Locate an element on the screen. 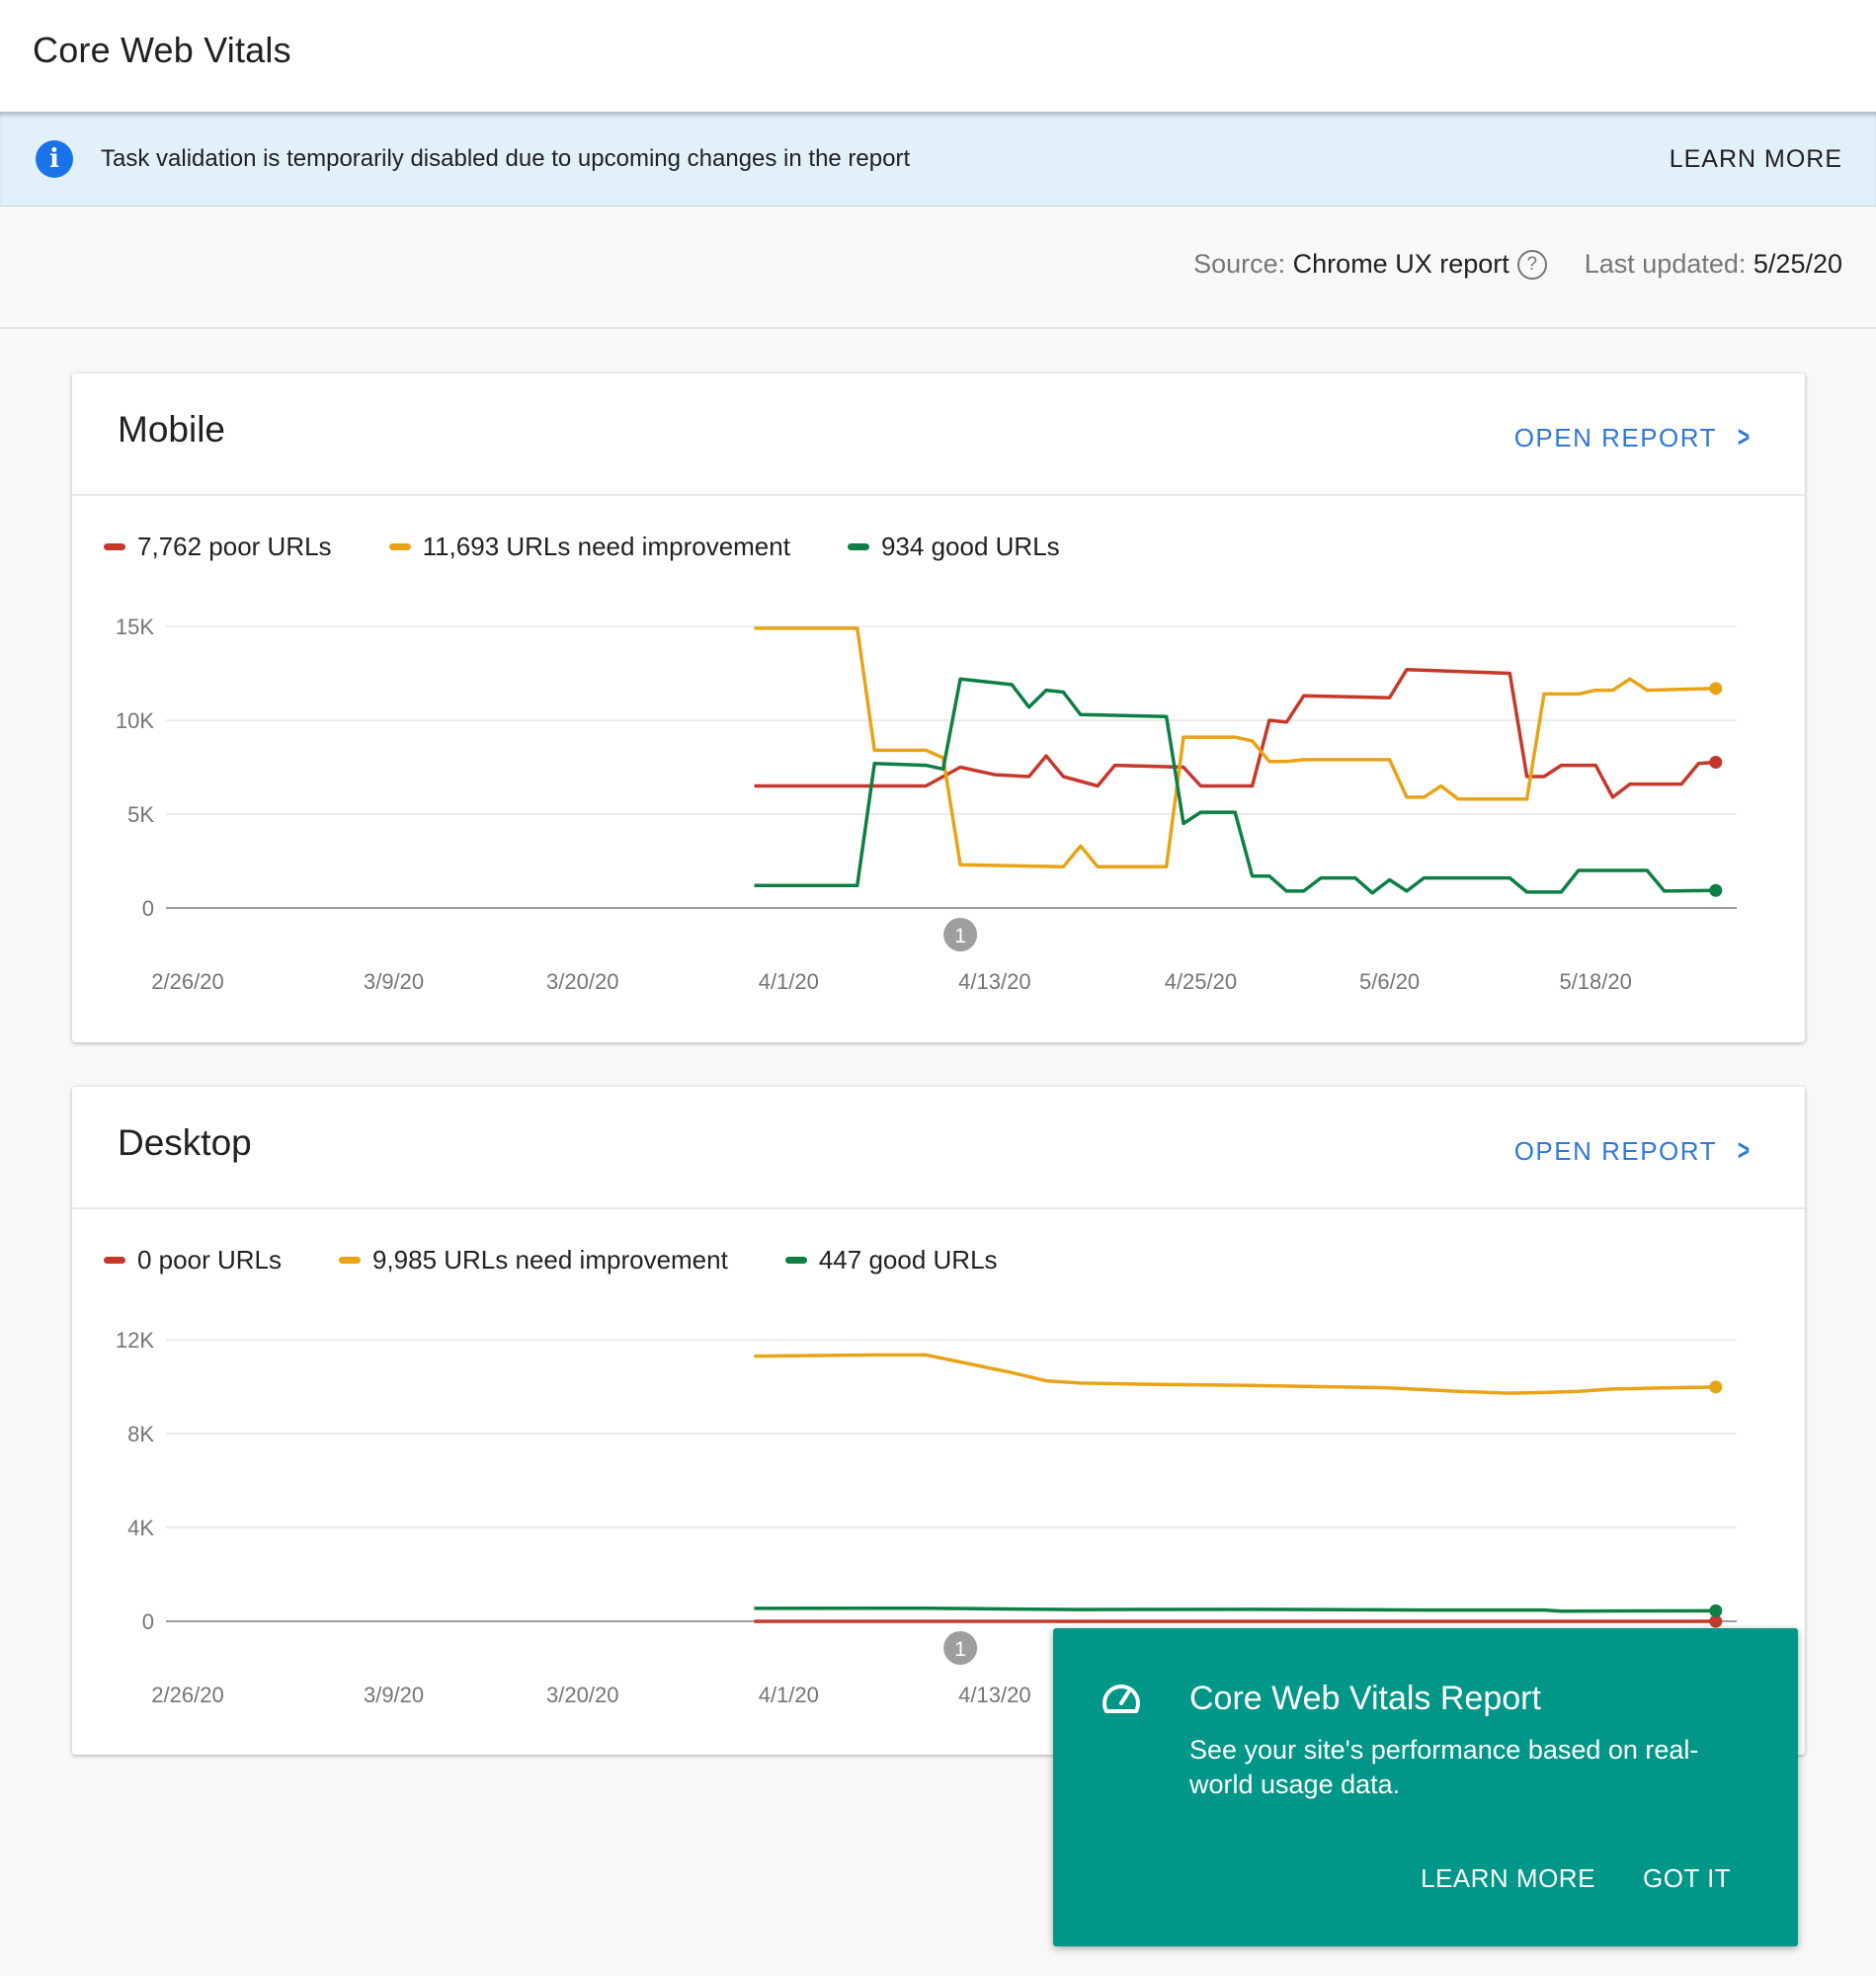 This screenshot has height=1976, width=1876. help-circle-icon: ? is located at coordinates (1531, 264).